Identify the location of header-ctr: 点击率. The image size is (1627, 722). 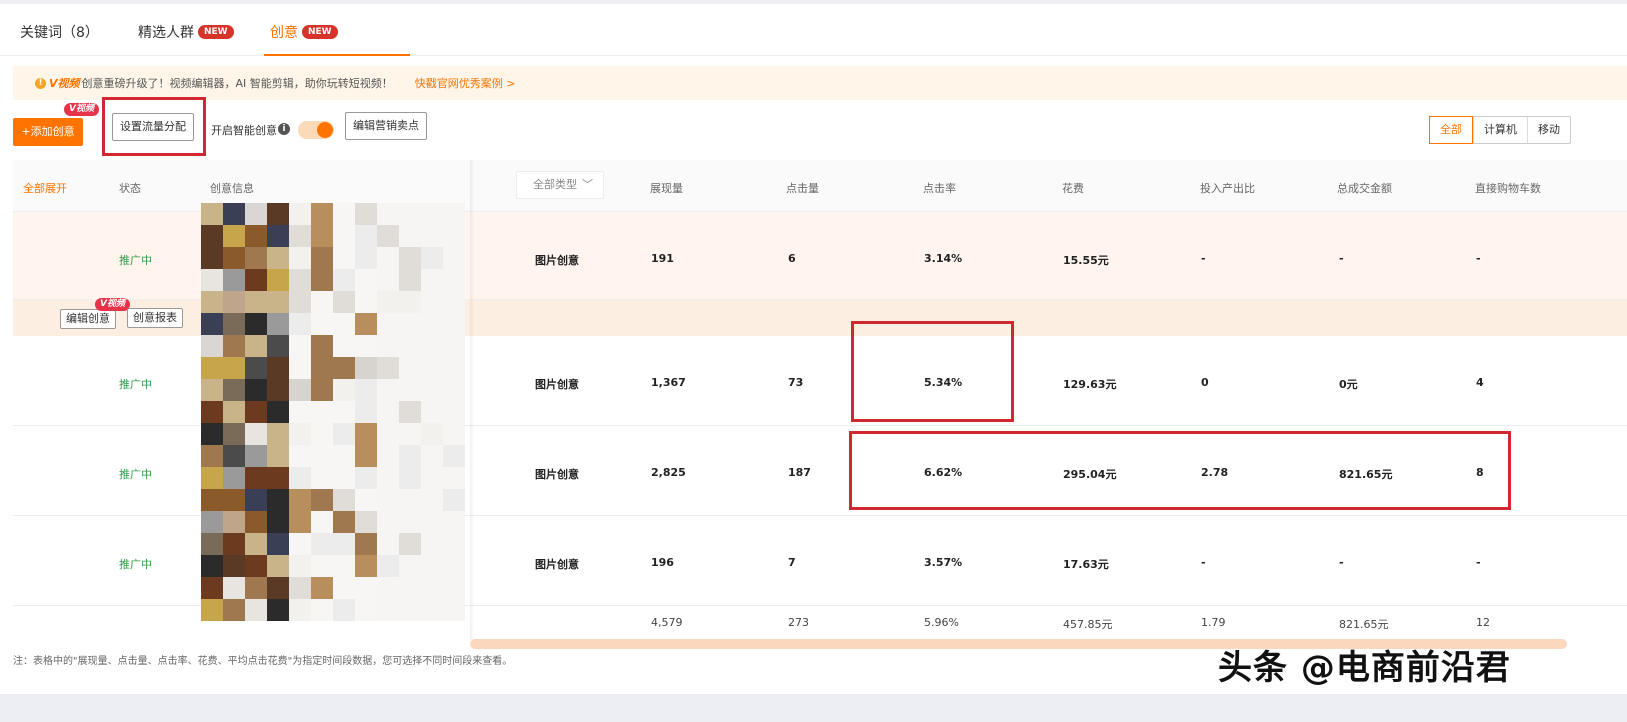
(939, 188).